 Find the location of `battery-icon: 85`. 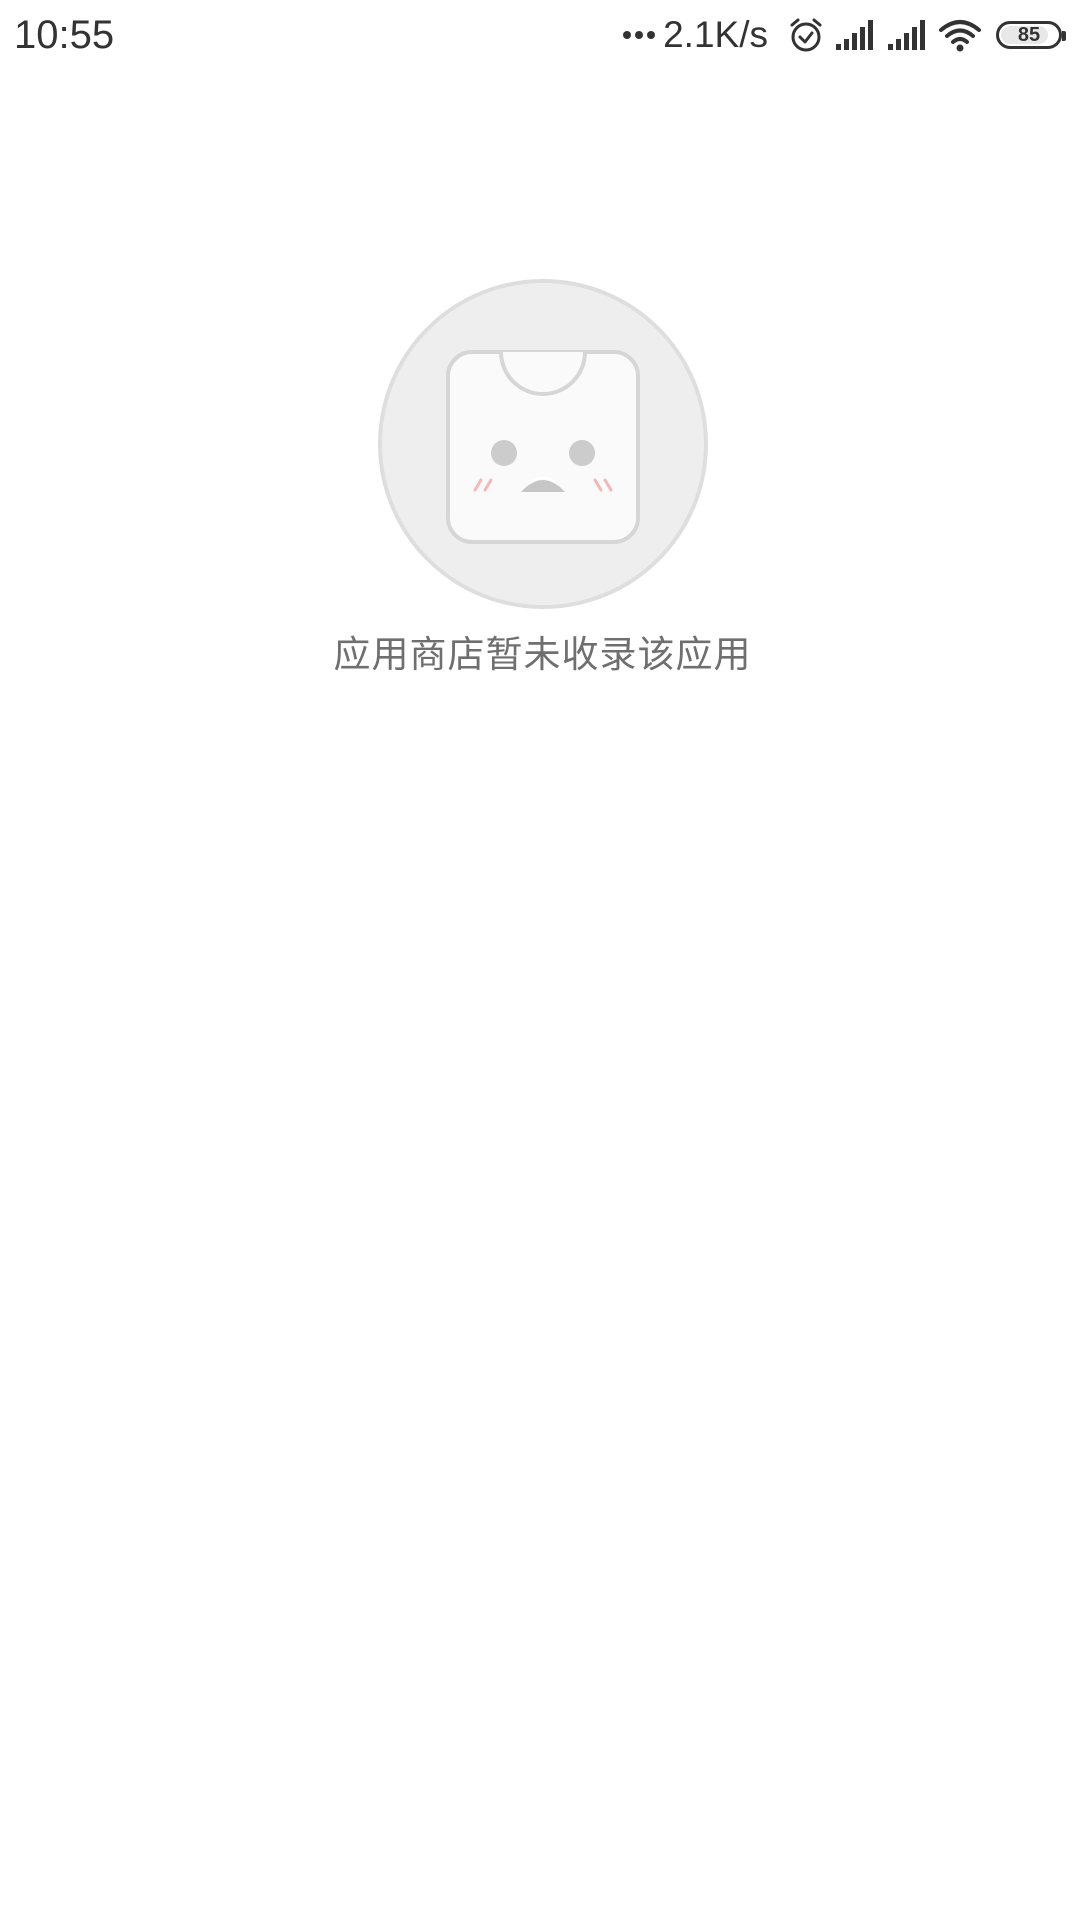

battery-icon: 85 is located at coordinates (1031, 35).